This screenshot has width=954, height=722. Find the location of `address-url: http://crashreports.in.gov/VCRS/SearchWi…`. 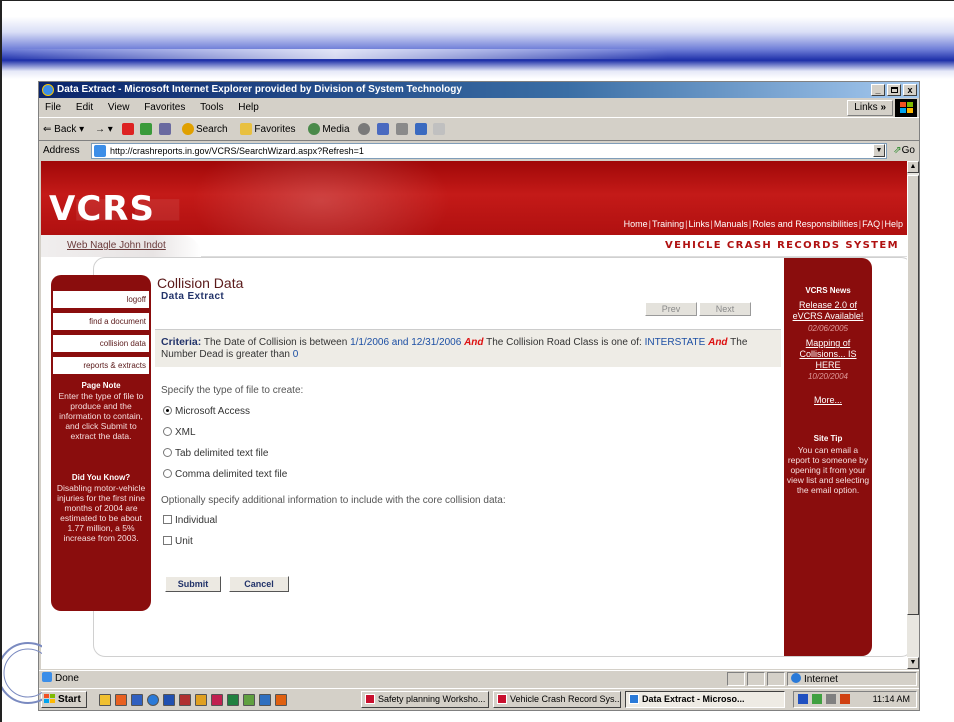

address-url: http://crashreports.in.gov/VCRS/SearchWi… is located at coordinates (237, 151).